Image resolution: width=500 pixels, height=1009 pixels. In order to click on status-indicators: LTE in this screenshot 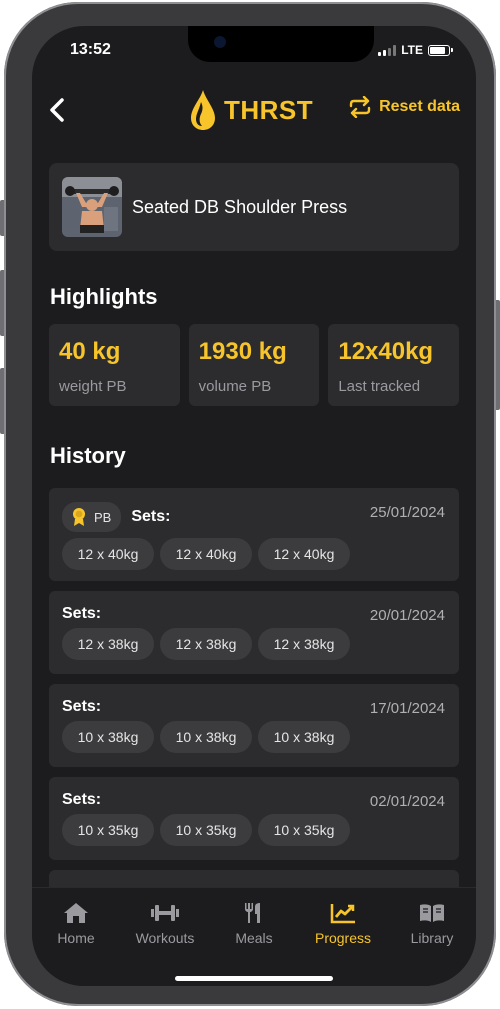, I will do `click(415, 50)`.